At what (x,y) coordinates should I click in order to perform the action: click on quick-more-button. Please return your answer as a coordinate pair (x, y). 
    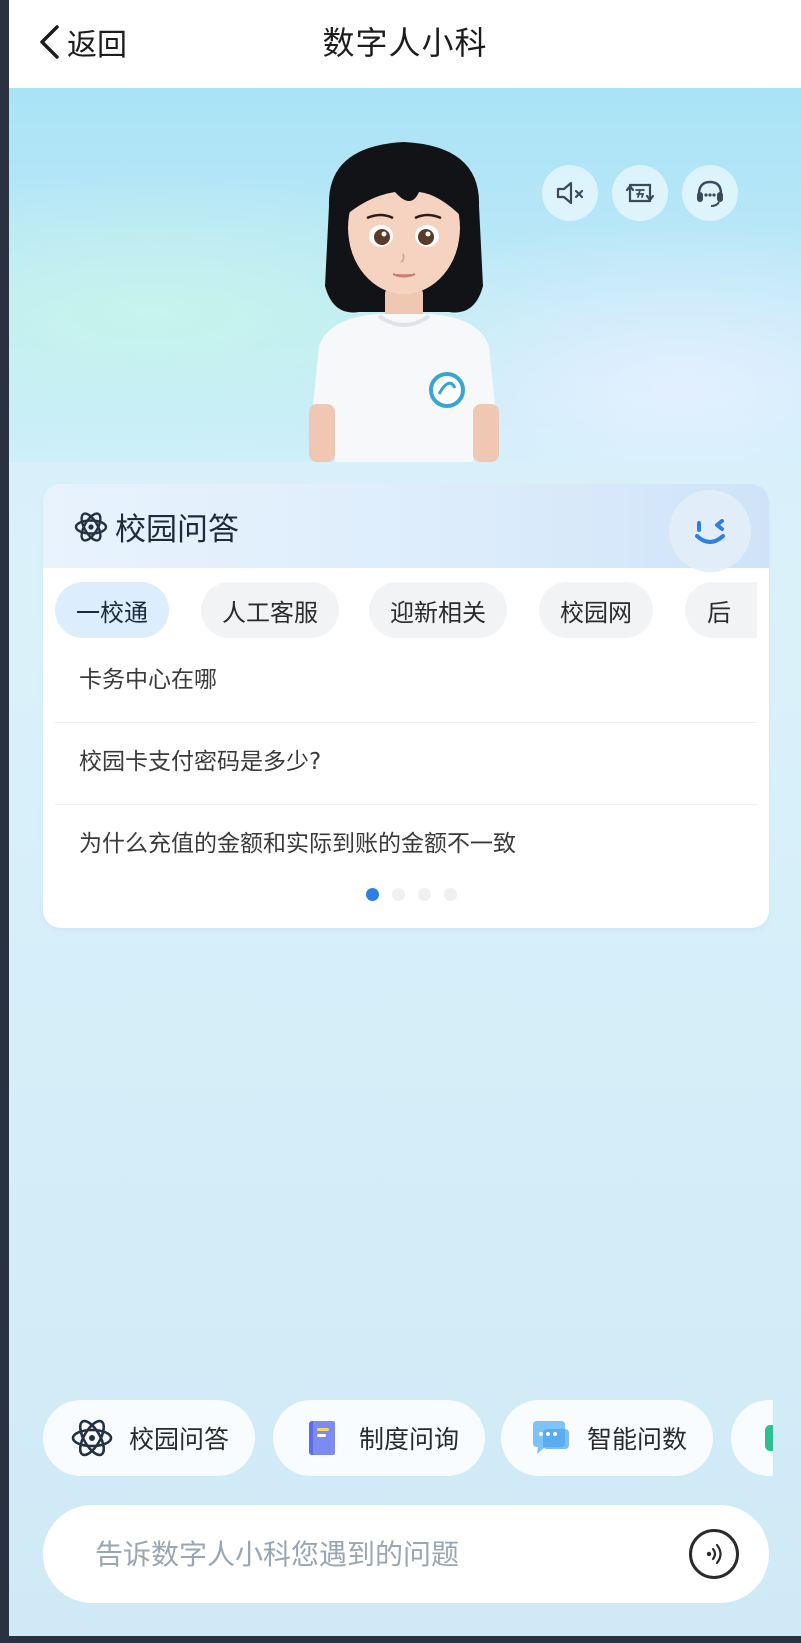
    Looking at the image, I should click on (752, 1438).